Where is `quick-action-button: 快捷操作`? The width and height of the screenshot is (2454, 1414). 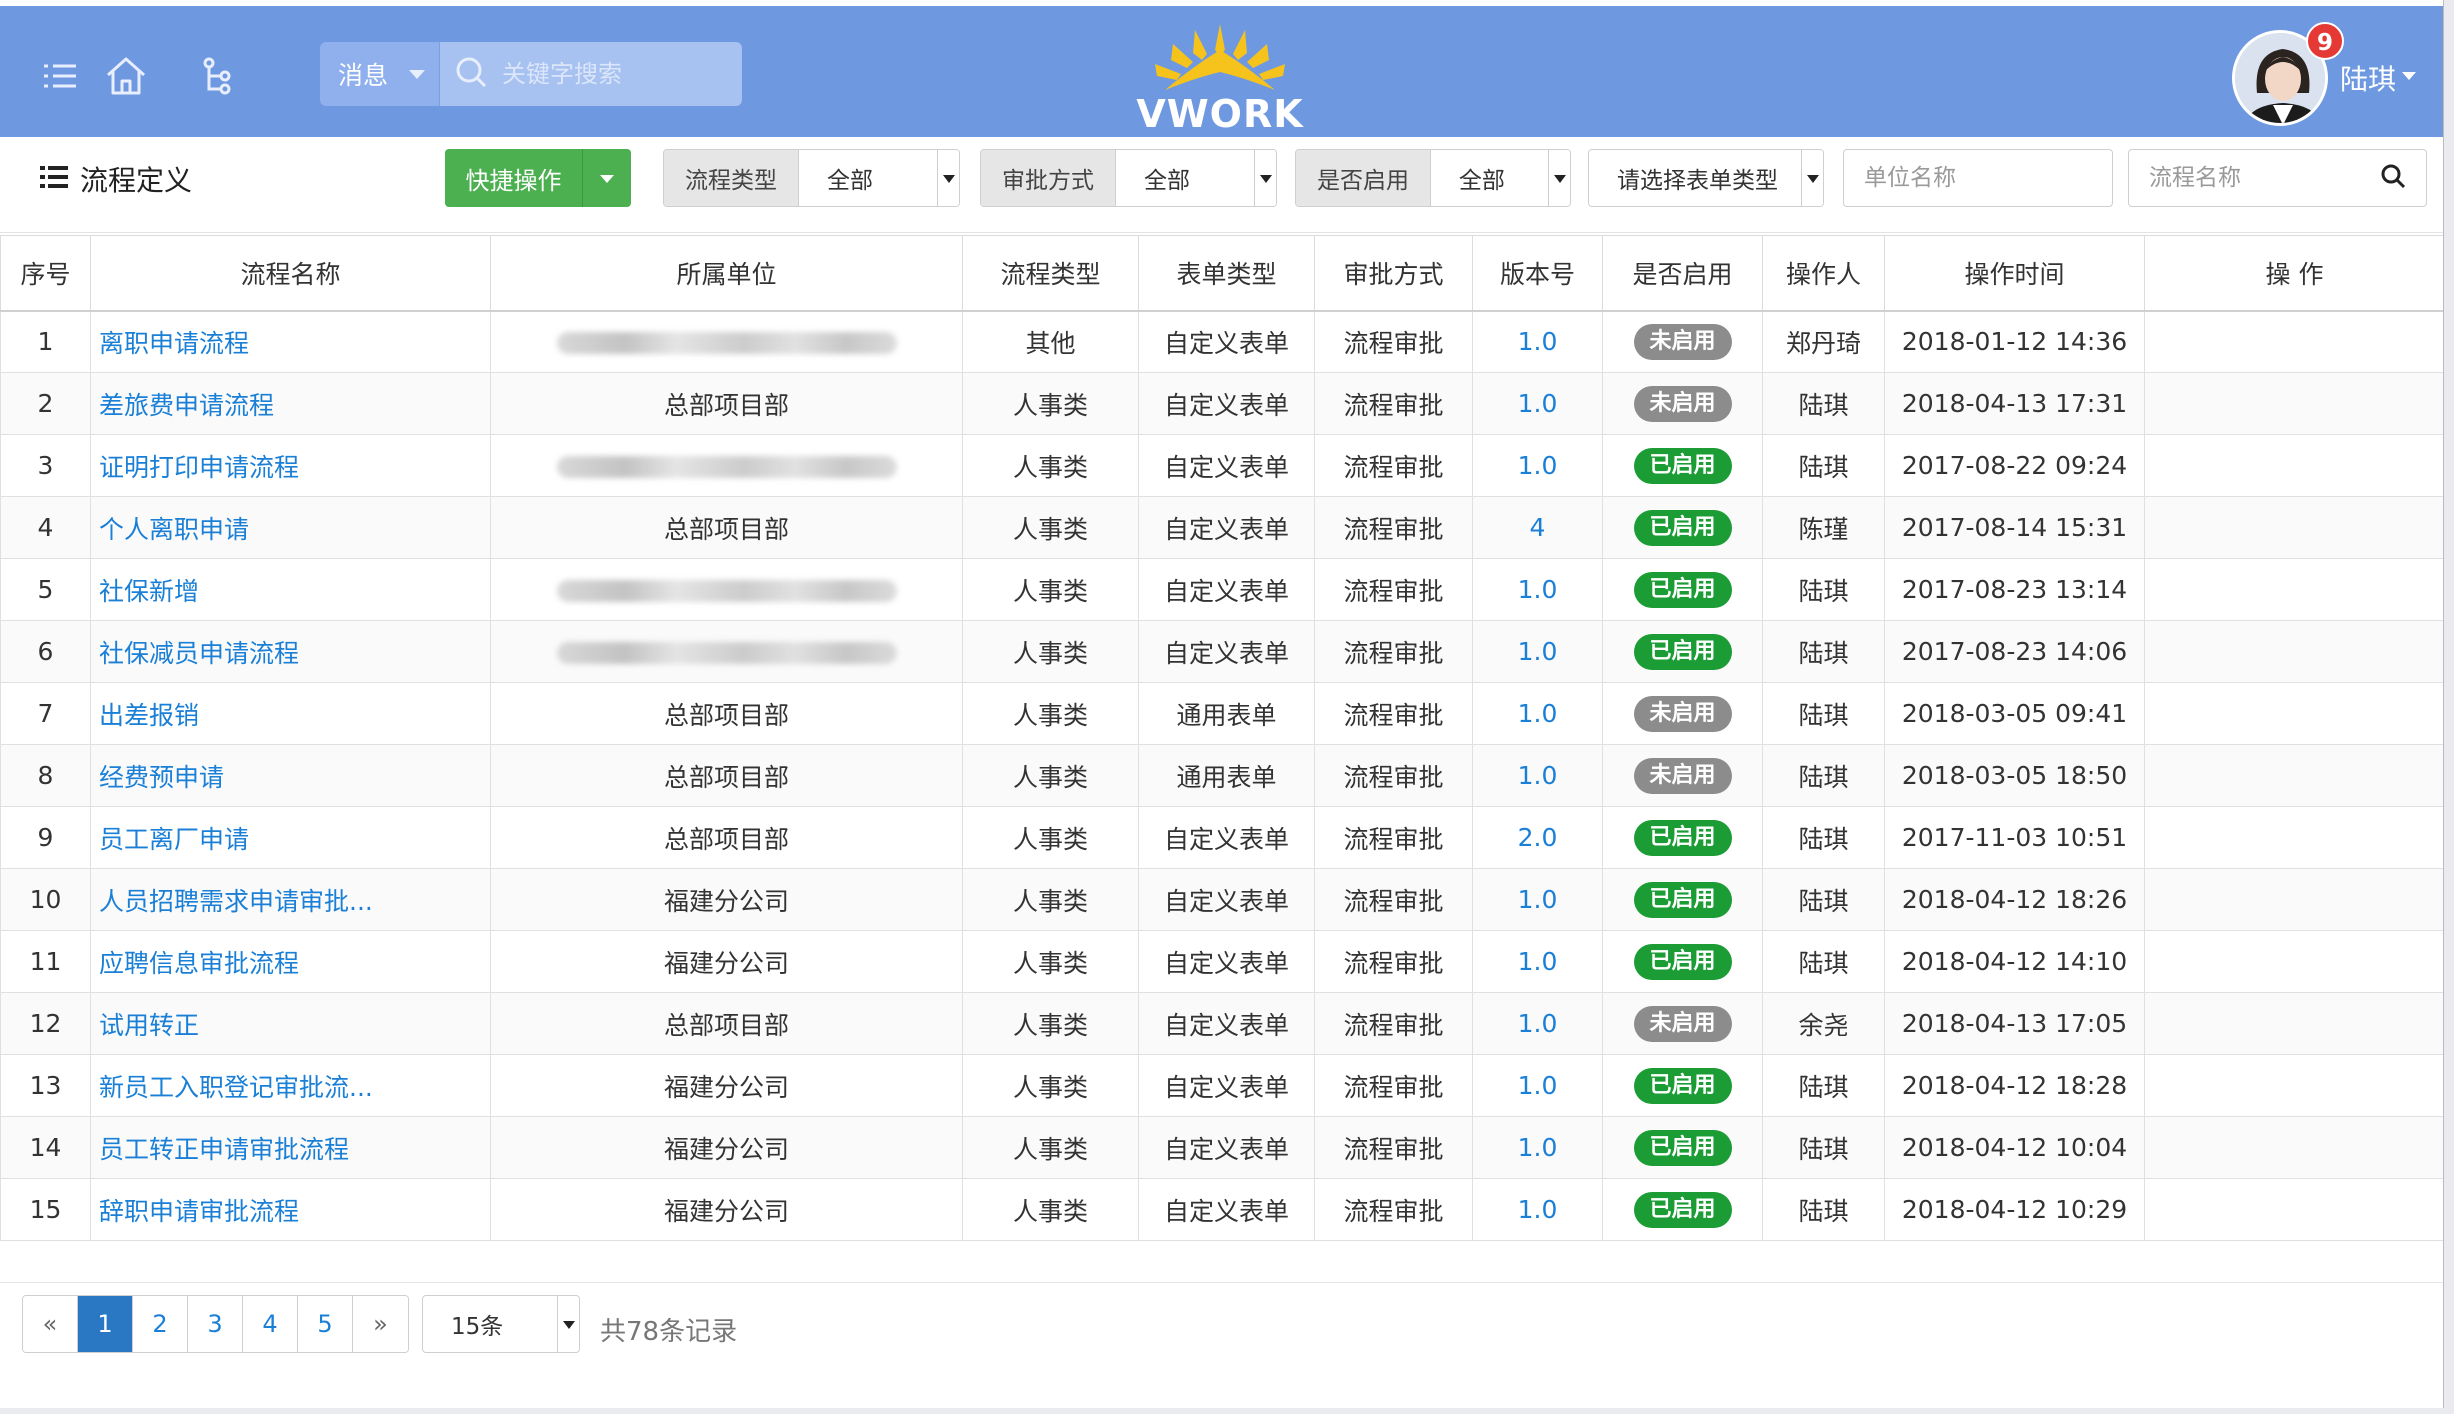 quick-action-button: 快捷操作 is located at coordinates (514, 178).